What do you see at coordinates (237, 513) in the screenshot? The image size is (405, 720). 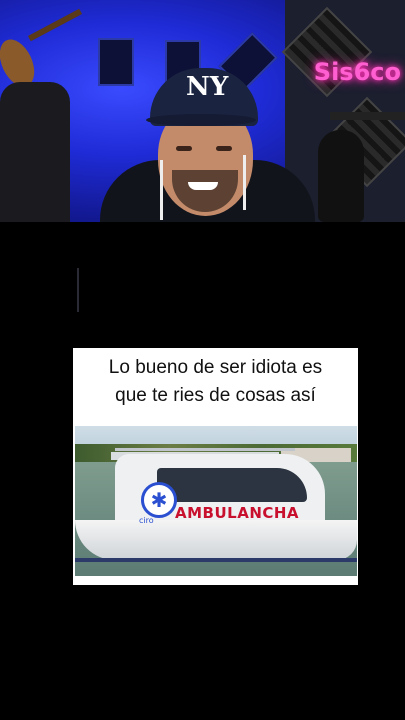 I see `ambulancha-label: AMBULANCHA` at bounding box center [237, 513].